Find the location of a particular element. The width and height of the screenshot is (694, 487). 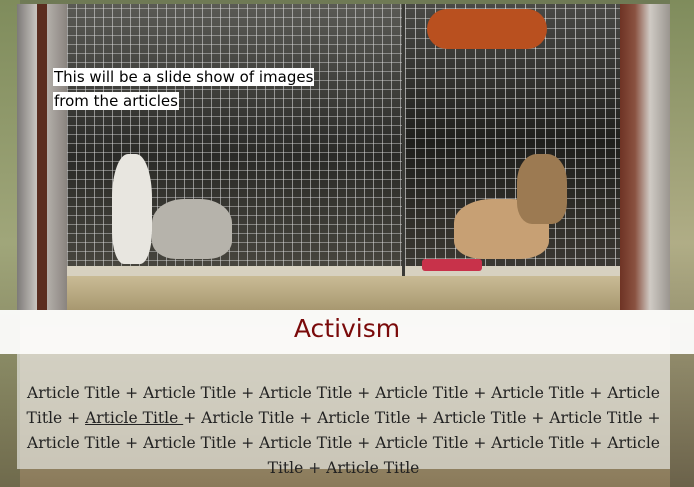

page-background-right is located at coordinates (682, 243).